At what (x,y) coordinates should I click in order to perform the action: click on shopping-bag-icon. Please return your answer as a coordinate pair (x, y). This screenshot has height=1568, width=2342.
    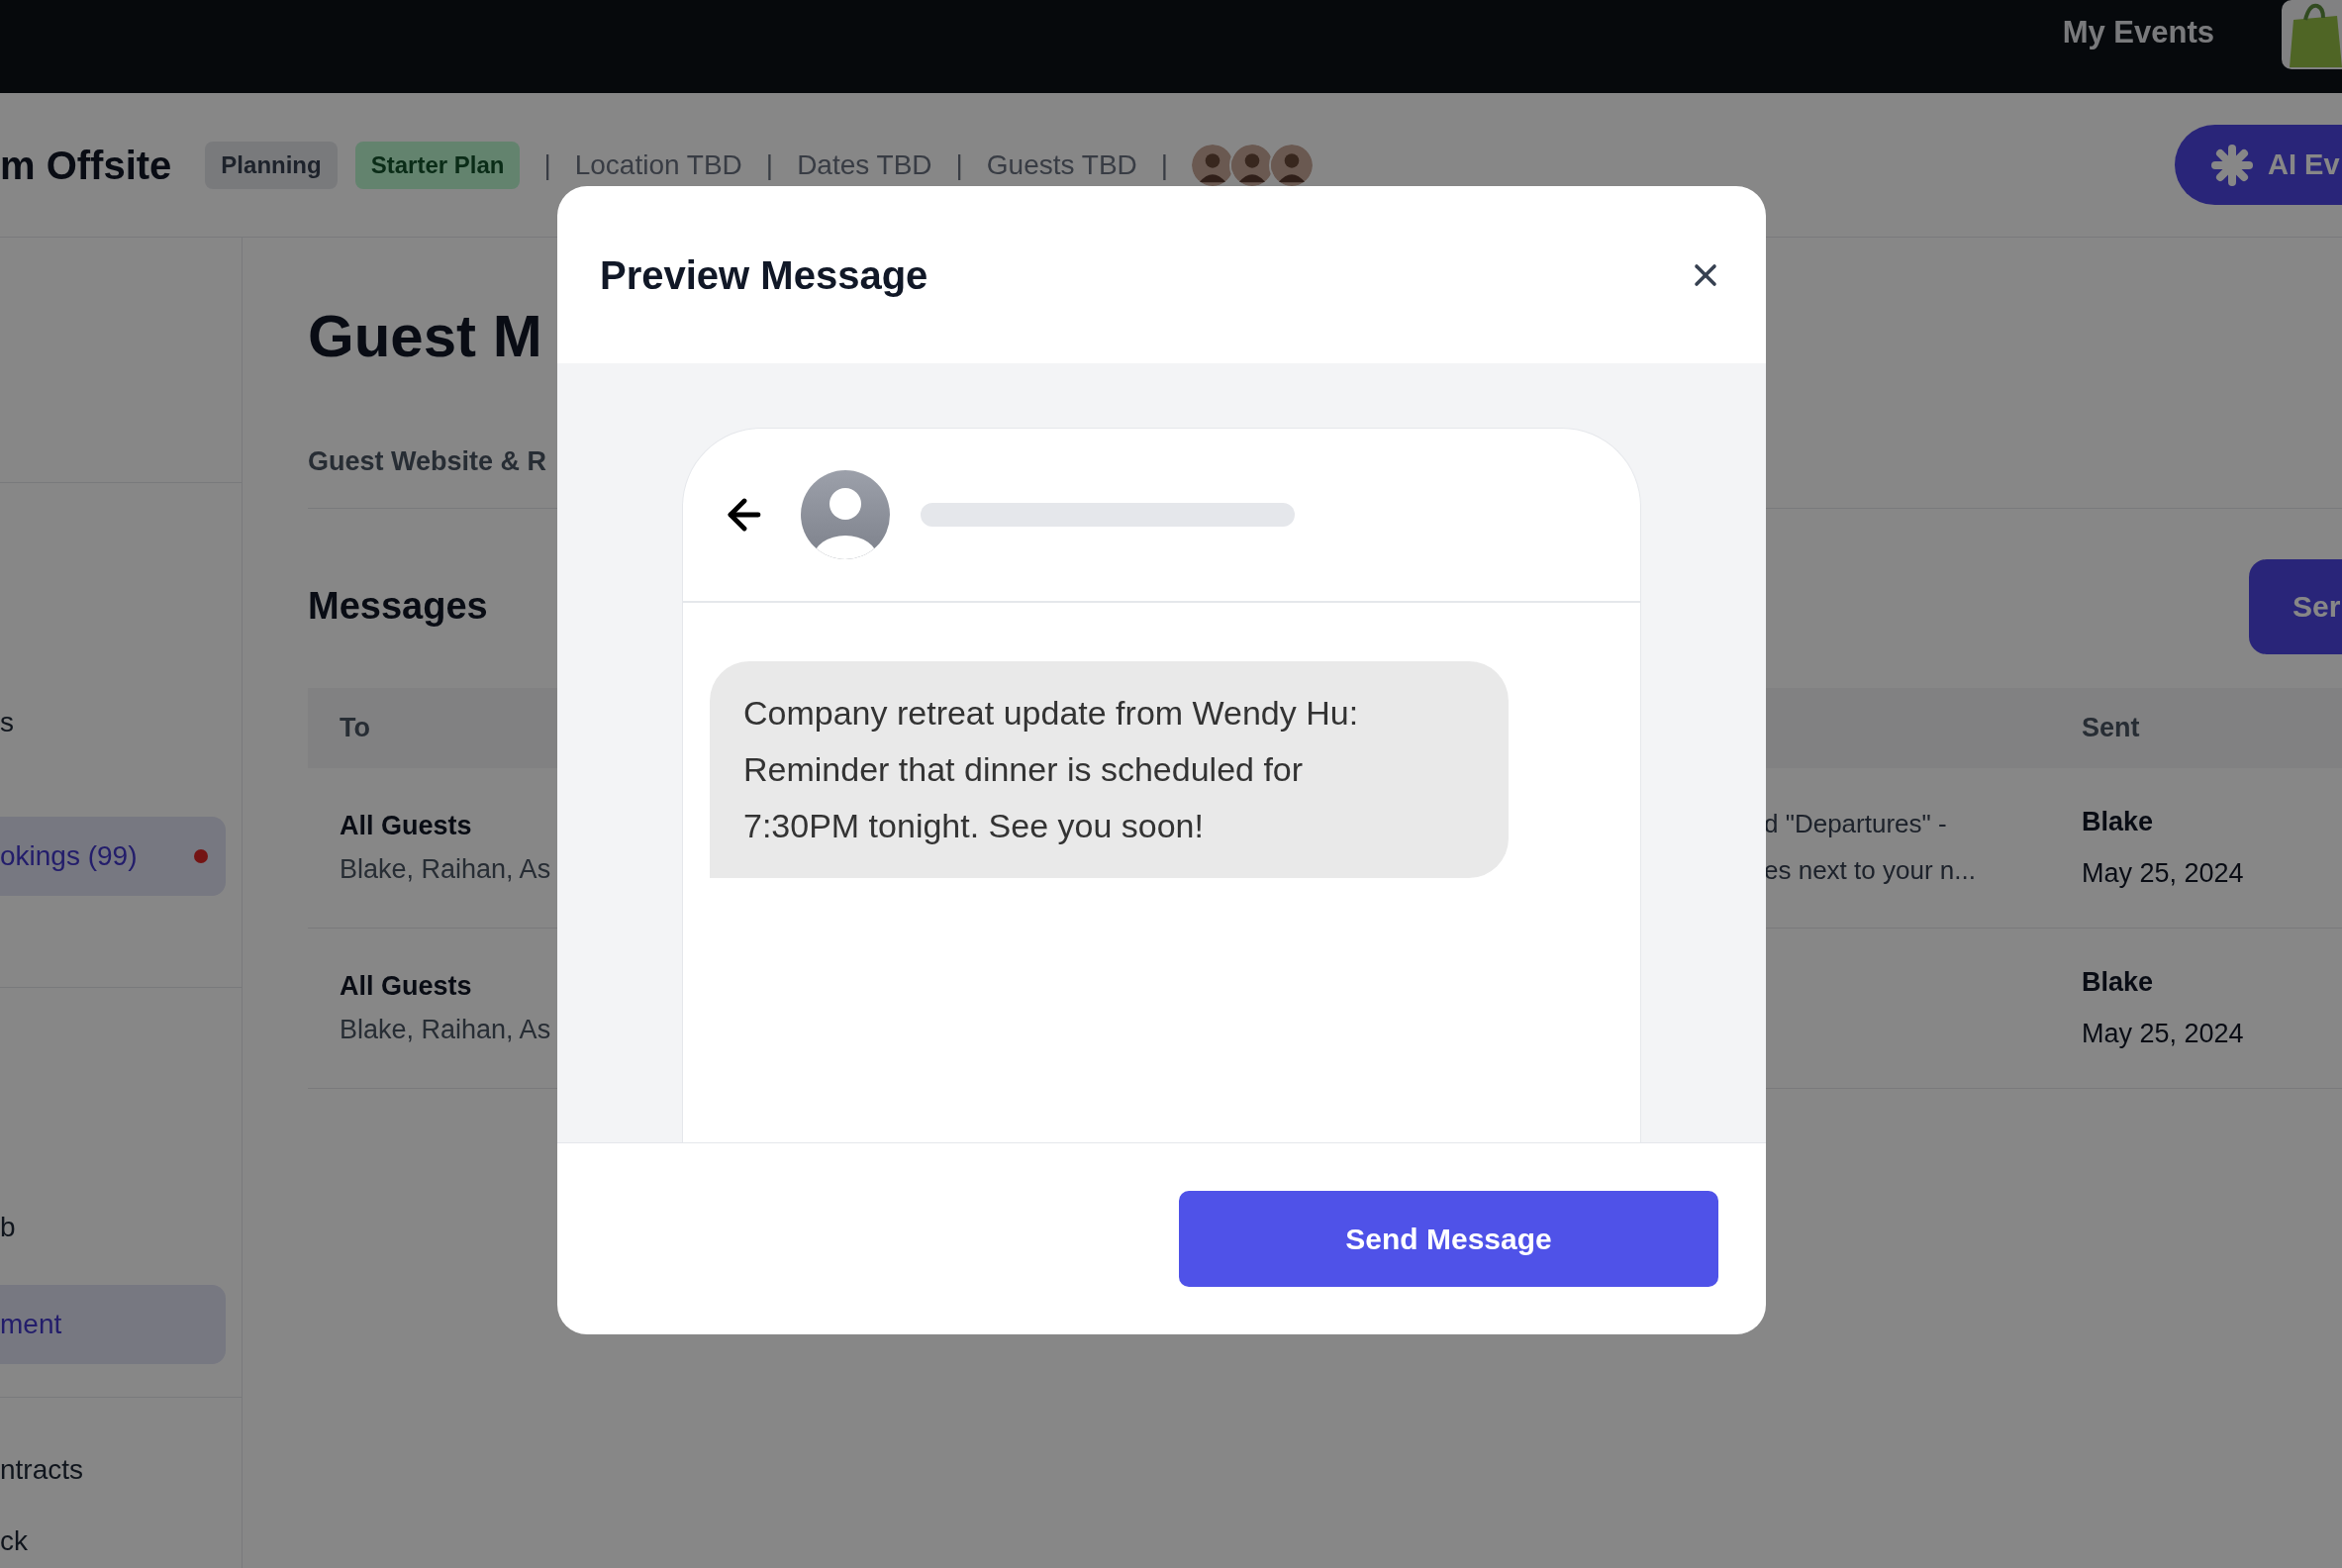
    Looking at the image, I should click on (2312, 34).